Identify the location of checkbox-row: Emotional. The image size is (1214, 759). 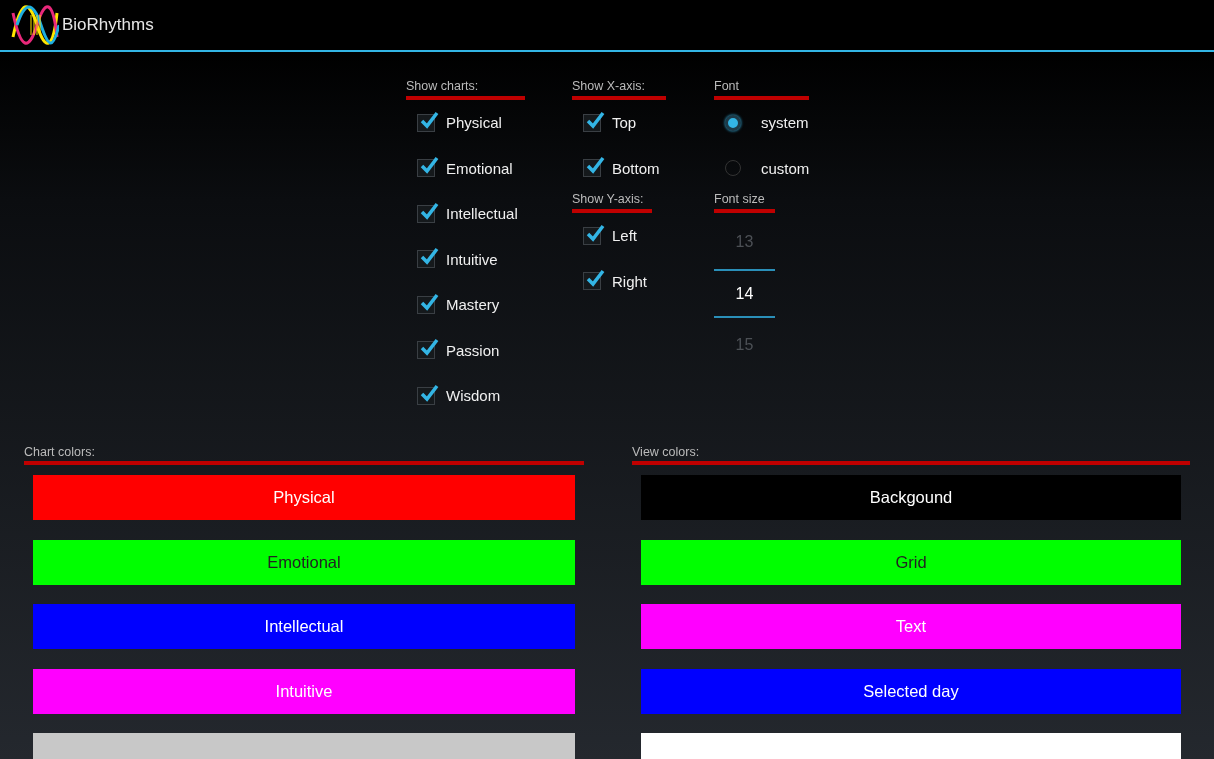
(459, 168).